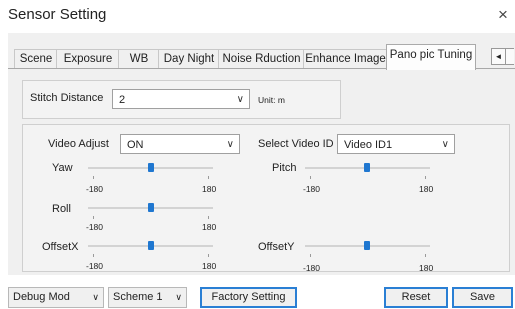 The height and width of the screenshot is (309, 515). What do you see at coordinates (426, 268) in the screenshot?
I see `offsety-max-label: 180` at bounding box center [426, 268].